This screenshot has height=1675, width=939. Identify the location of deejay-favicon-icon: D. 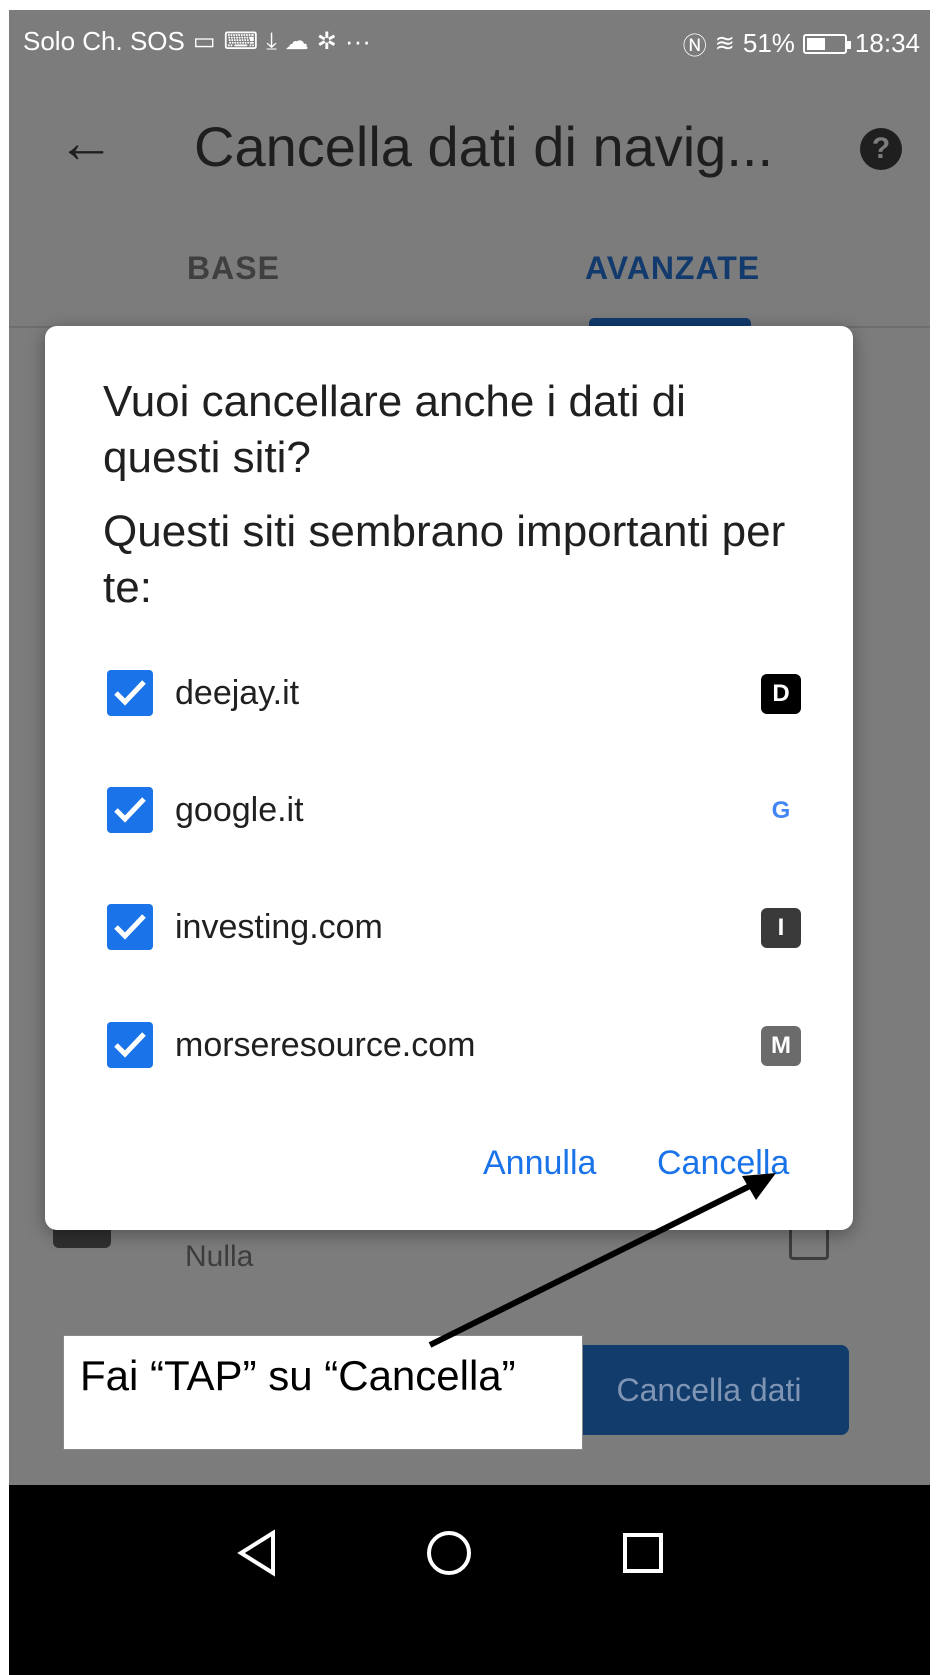
(781, 694).